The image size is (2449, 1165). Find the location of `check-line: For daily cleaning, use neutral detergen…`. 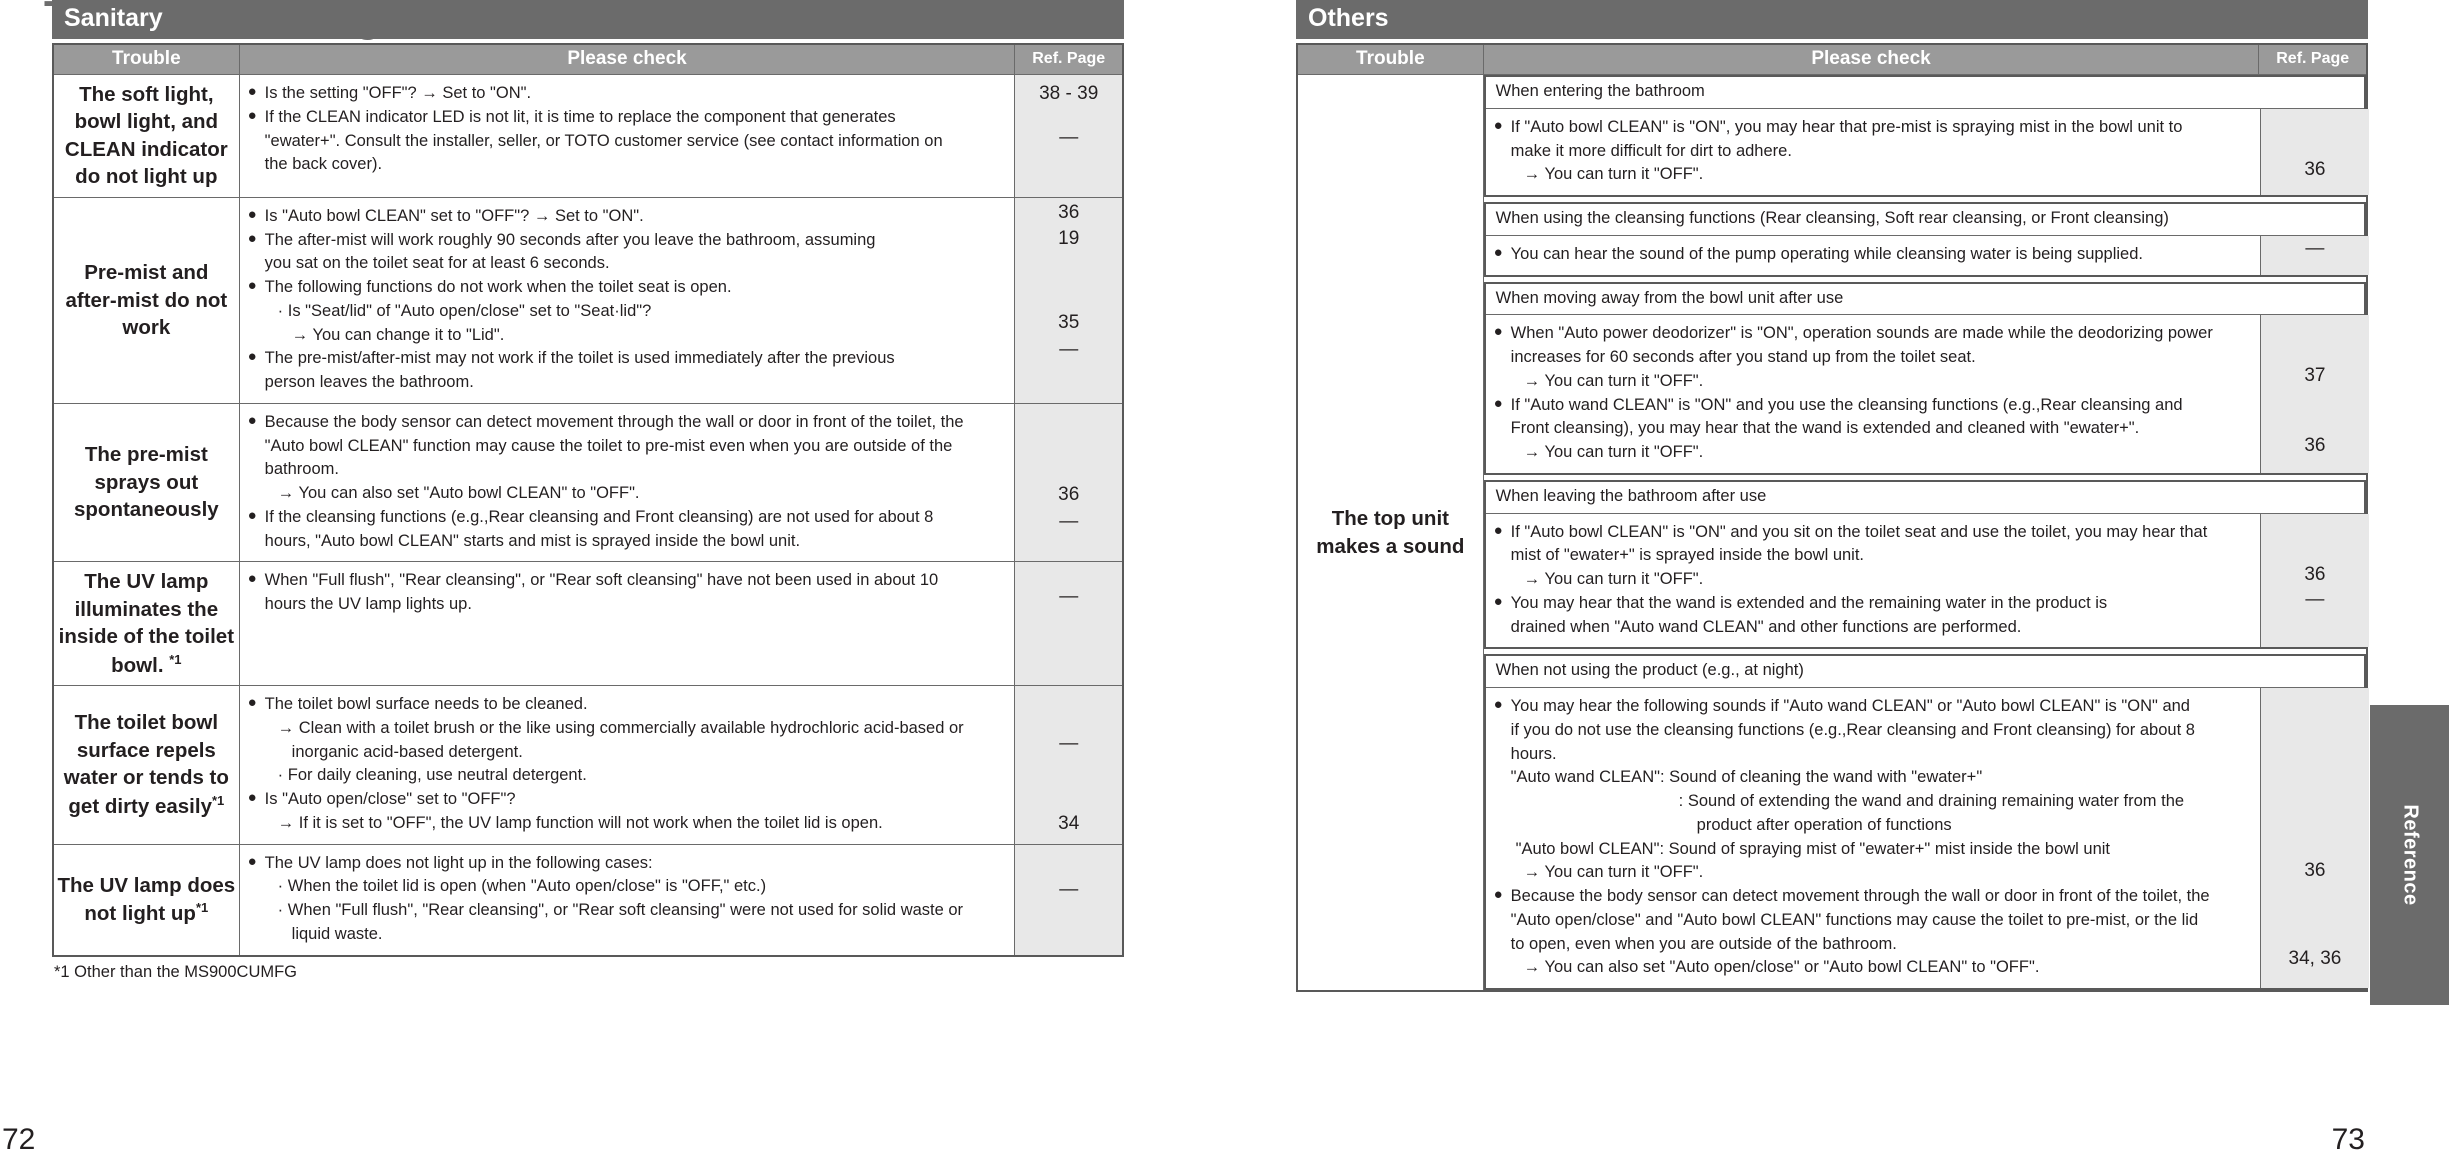

check-line: For daily cleaning, use neutral detergen… is located at coordinates (626, 776).